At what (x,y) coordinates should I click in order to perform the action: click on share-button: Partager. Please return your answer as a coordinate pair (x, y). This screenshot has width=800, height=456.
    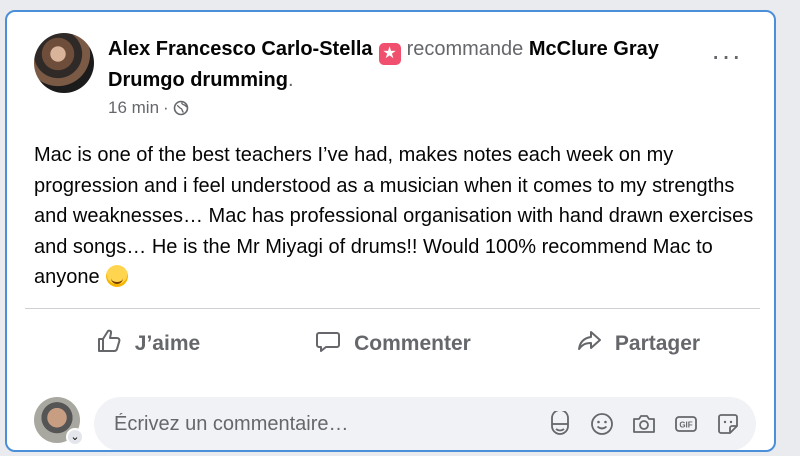
    Looking at the image, I should click on (637, 344).